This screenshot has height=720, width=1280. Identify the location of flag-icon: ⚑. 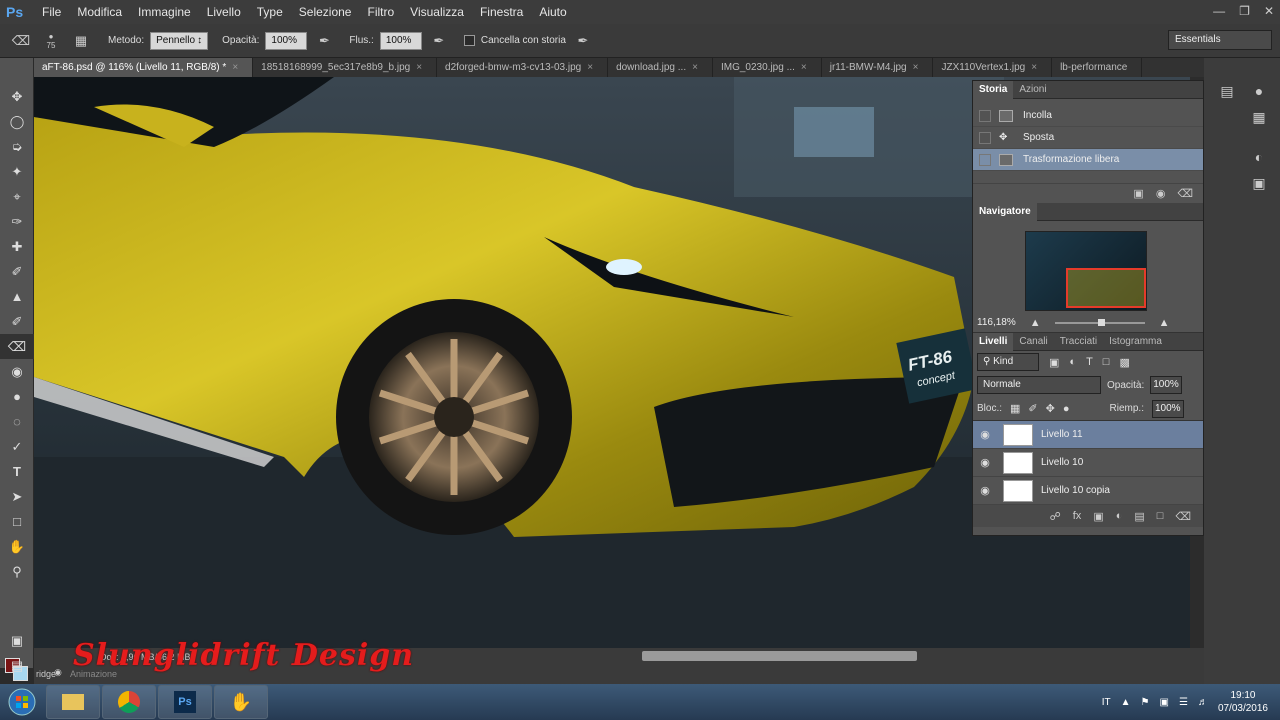
(1145, 702).